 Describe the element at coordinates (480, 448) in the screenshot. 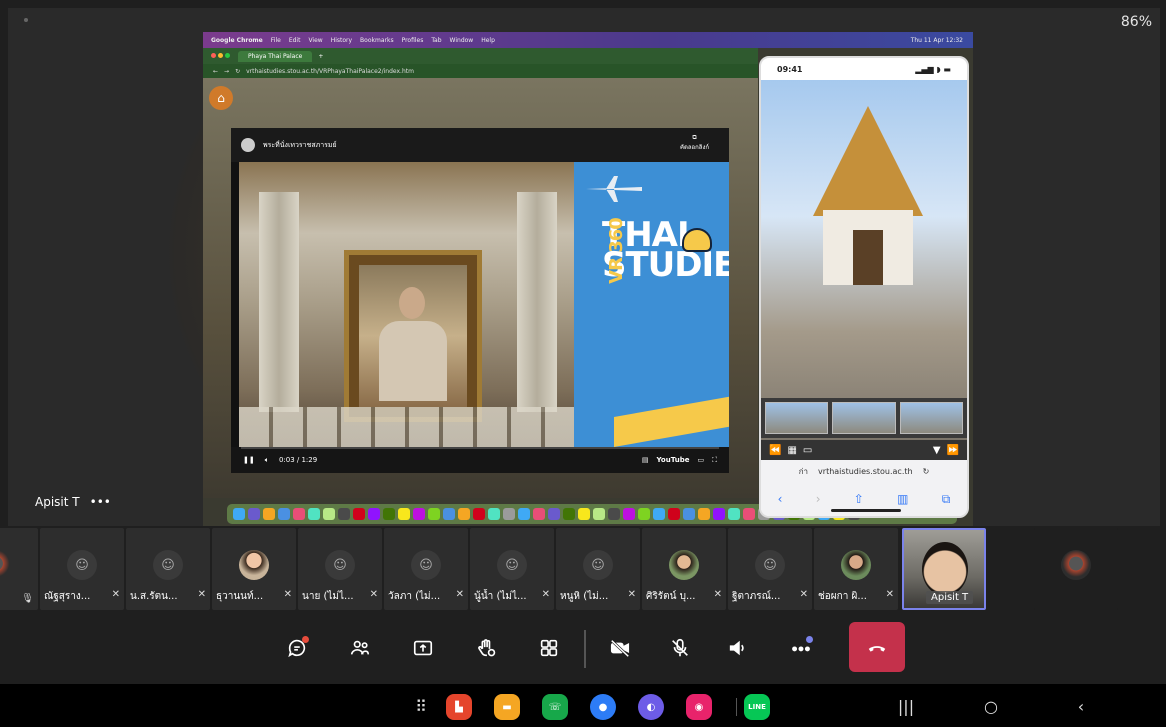

I see `video-progress` at that location.